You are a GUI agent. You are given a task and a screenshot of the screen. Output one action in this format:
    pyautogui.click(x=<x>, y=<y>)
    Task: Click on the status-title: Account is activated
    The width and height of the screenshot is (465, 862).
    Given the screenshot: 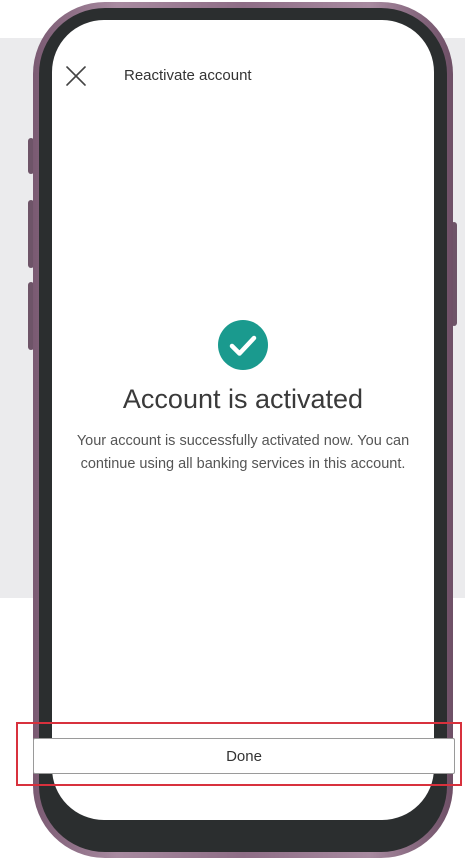 What is the action you would take?
    pyautogui.click(x=243, y=399)
    